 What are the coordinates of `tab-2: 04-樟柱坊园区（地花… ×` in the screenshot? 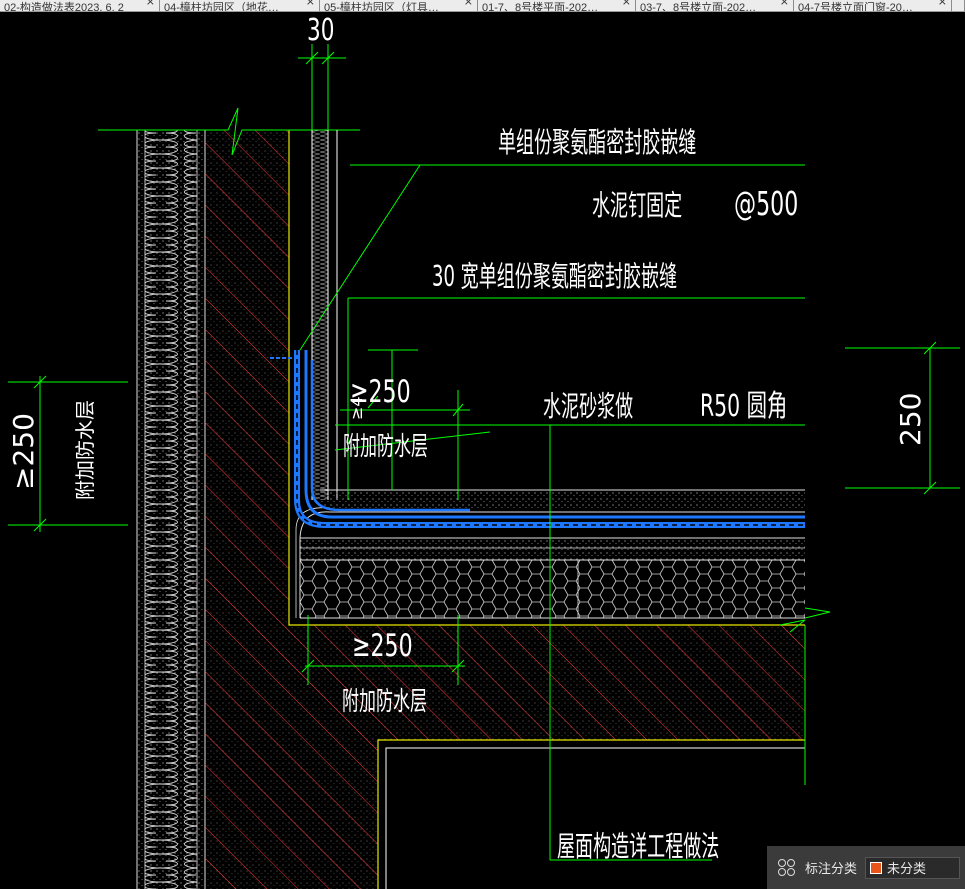 It's located at (240, 5).